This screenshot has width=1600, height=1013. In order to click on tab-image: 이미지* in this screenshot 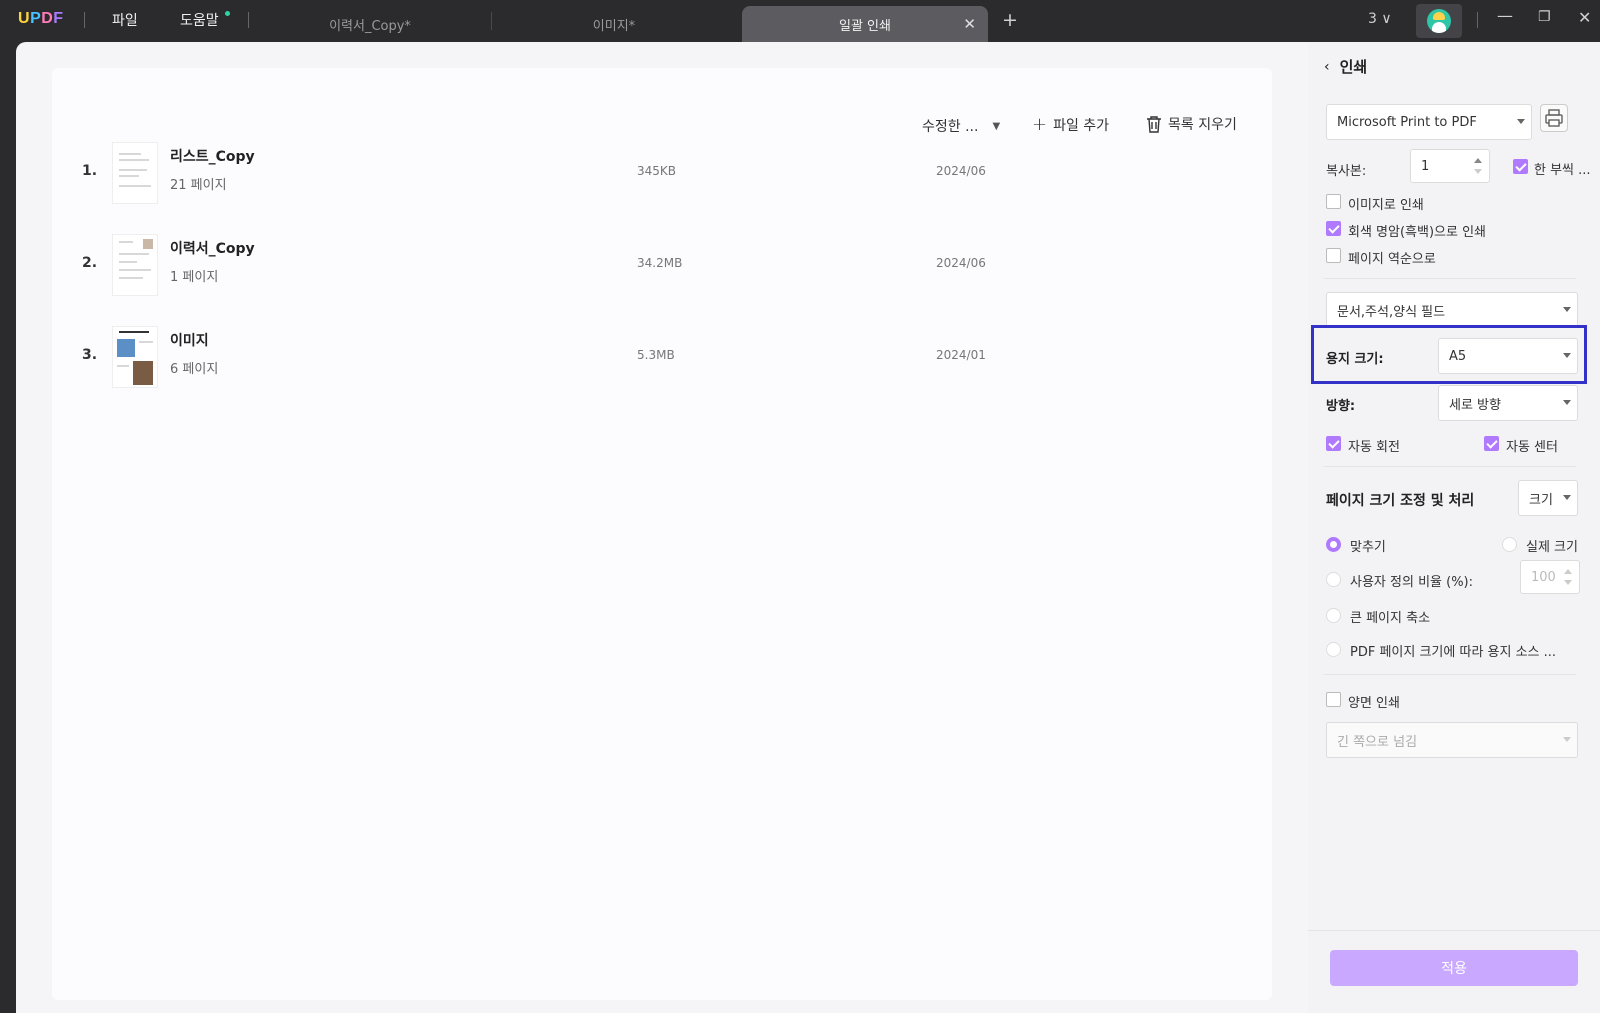, I will do `click(614, 24)`.